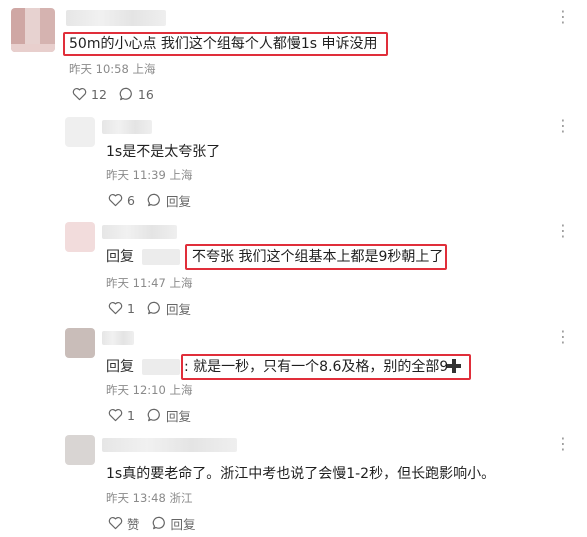  I want to click on like-count: 12, so click(99, 94).